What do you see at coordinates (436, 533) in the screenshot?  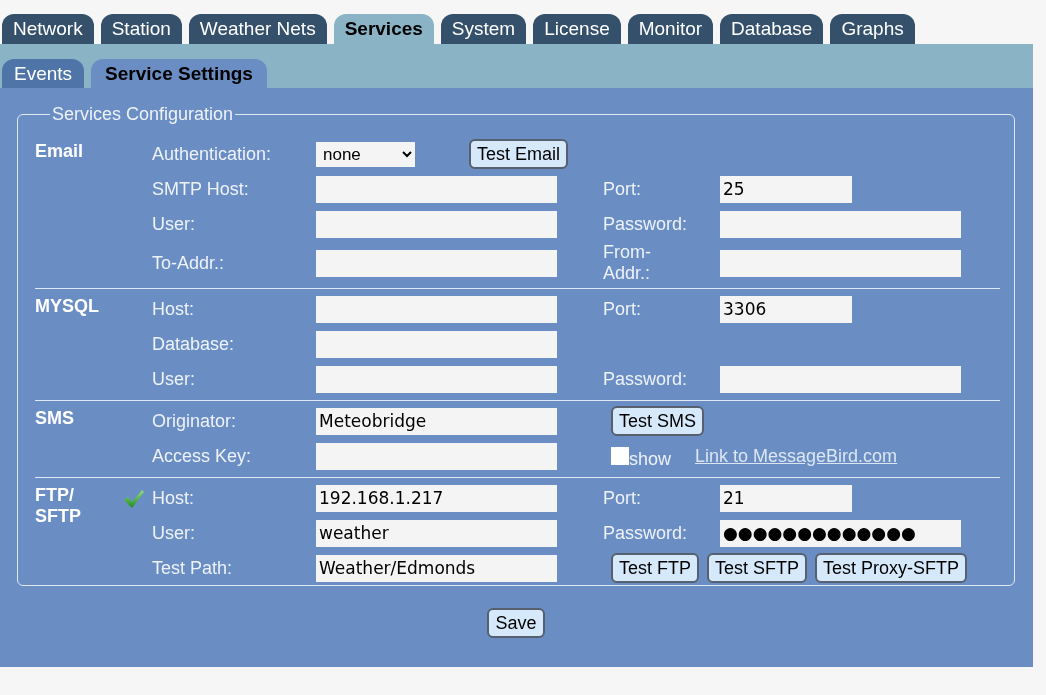 I see `input-field: weather` at bounding box center [436, 533].